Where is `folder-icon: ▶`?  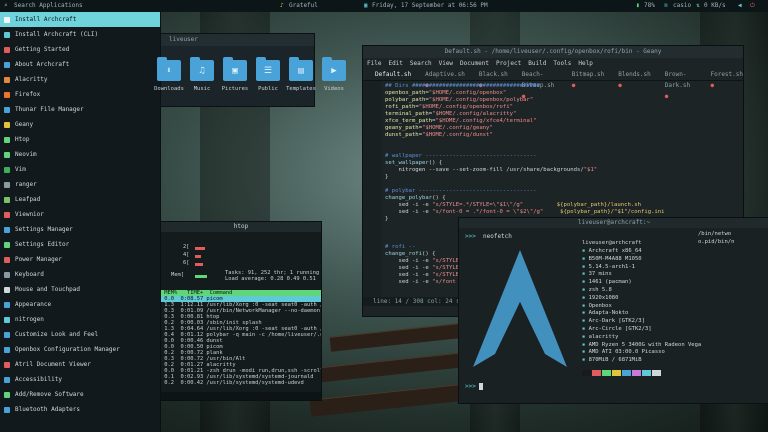
folder-icon: ▶ is located at coordinates (334, 69).